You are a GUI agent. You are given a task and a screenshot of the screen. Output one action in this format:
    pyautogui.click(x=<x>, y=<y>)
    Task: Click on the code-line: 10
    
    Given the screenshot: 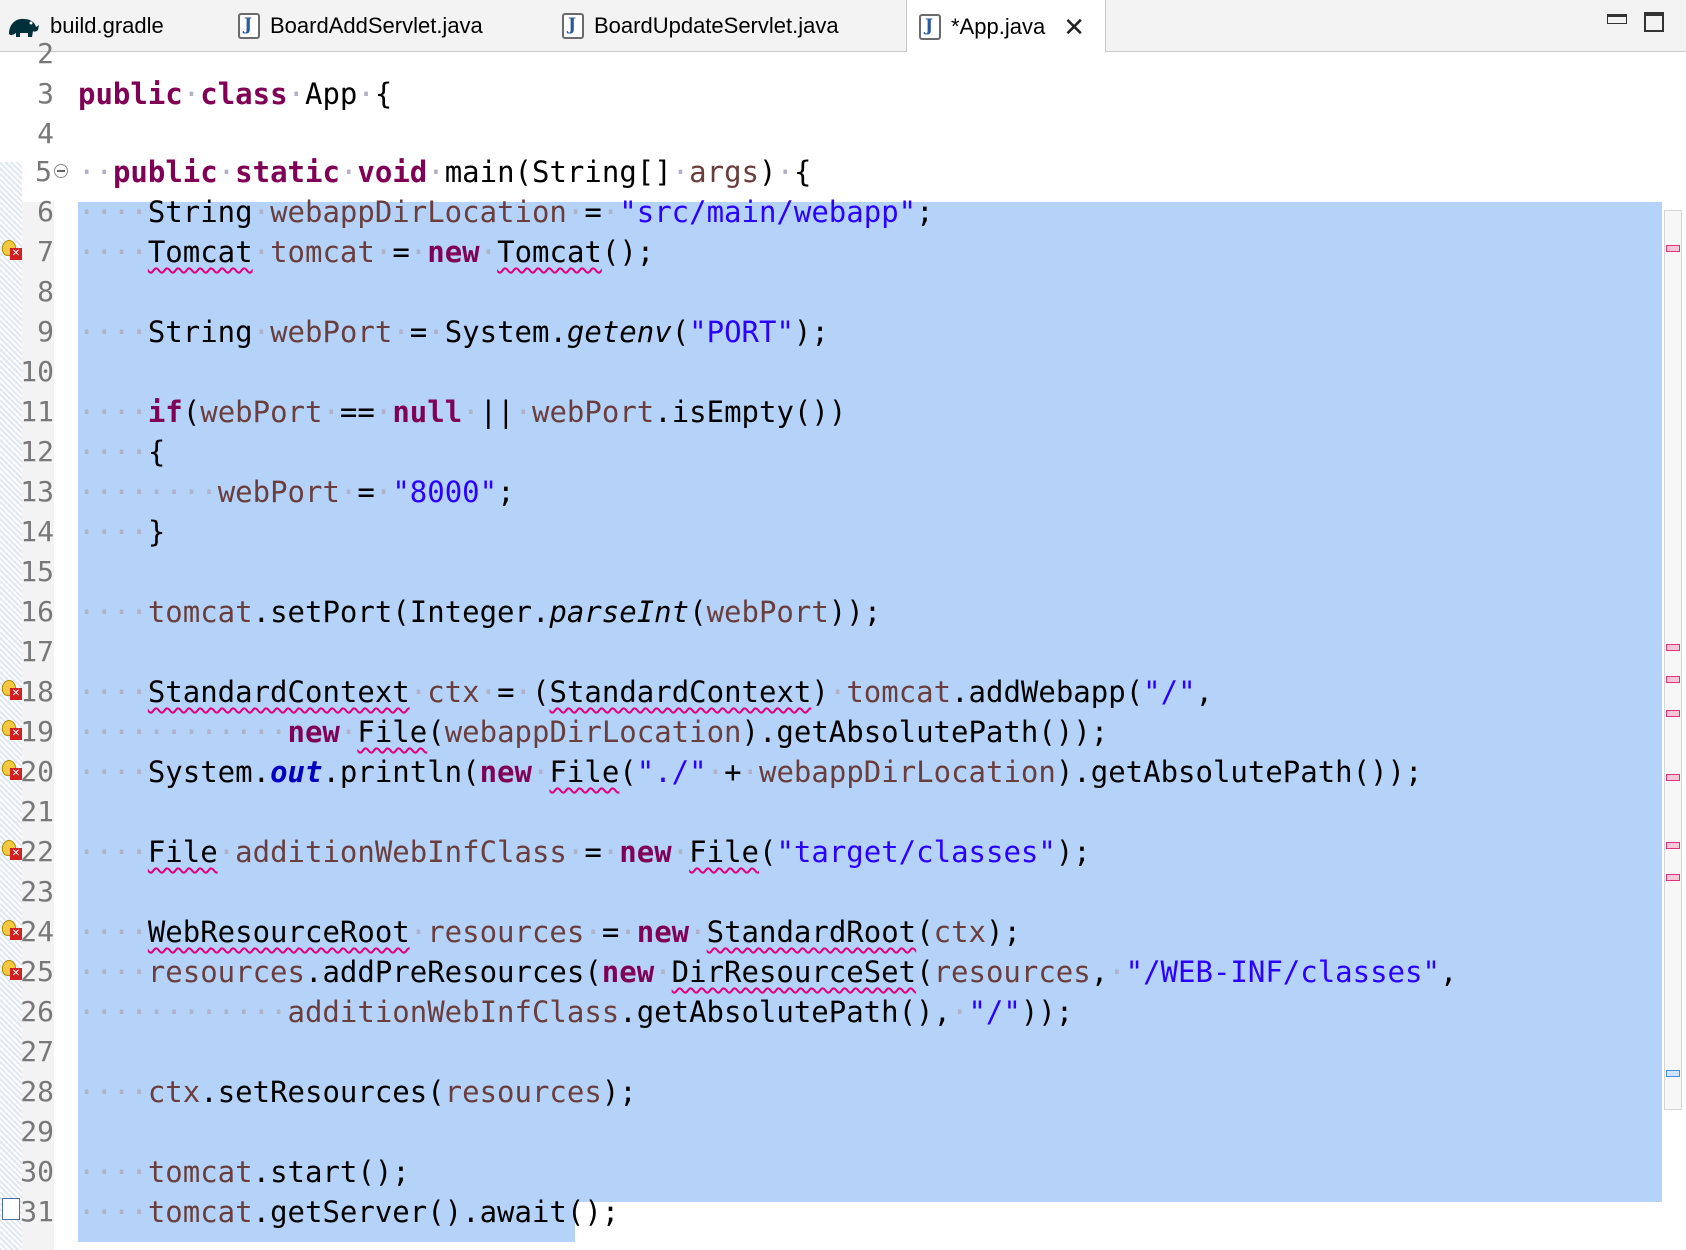 What is the action you would take?
    pyautogui.click(x=843, y=372)
    